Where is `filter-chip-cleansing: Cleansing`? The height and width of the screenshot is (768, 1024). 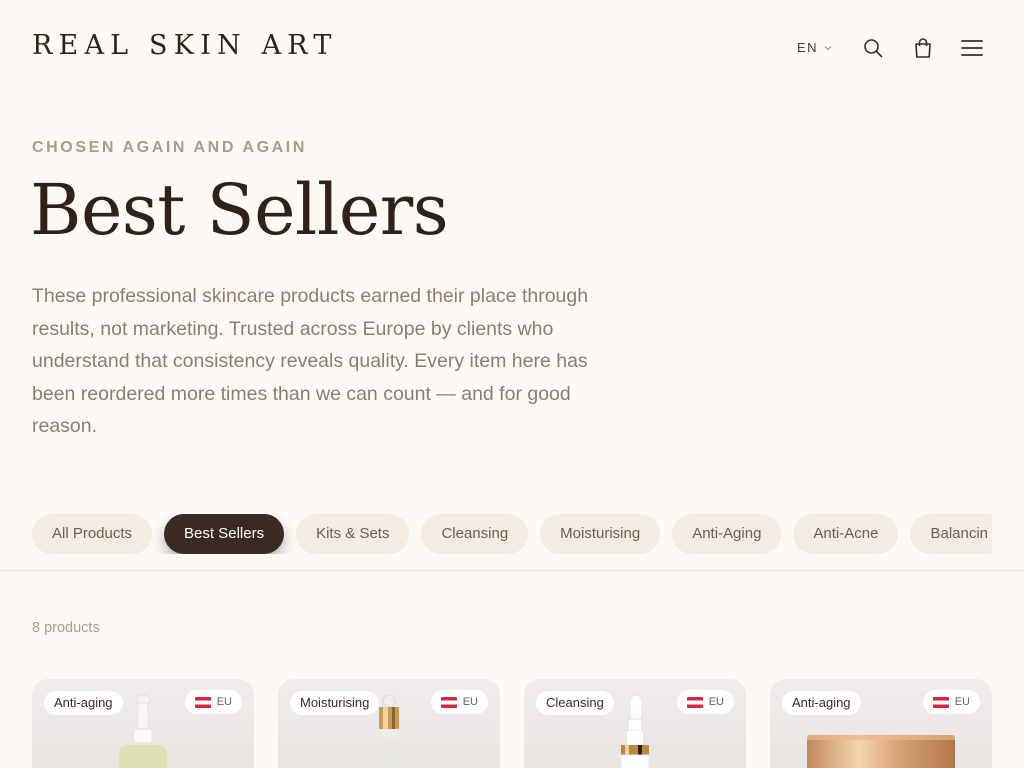
filter-chip-cleansing: Cleansing is located at coordinates (475, 534).